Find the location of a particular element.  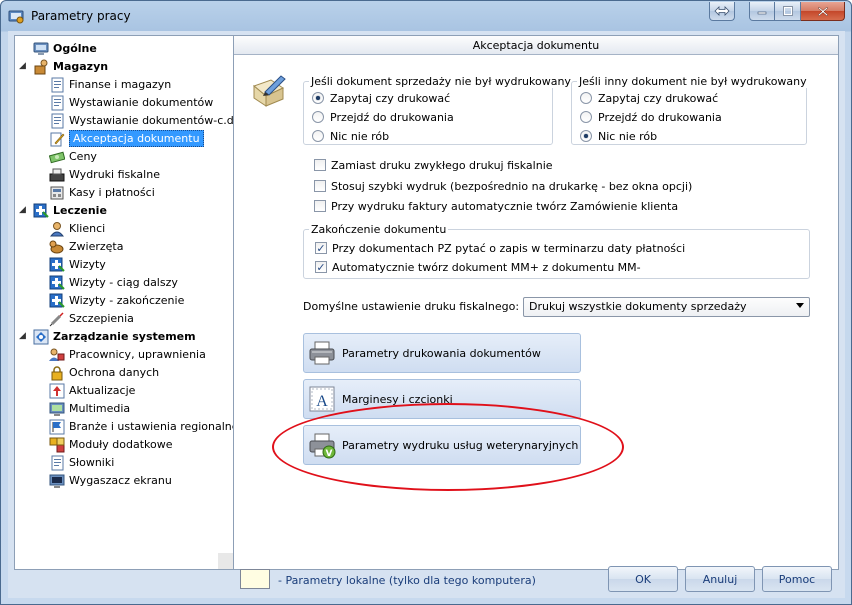

close-button is located at coordinates (823, 11).